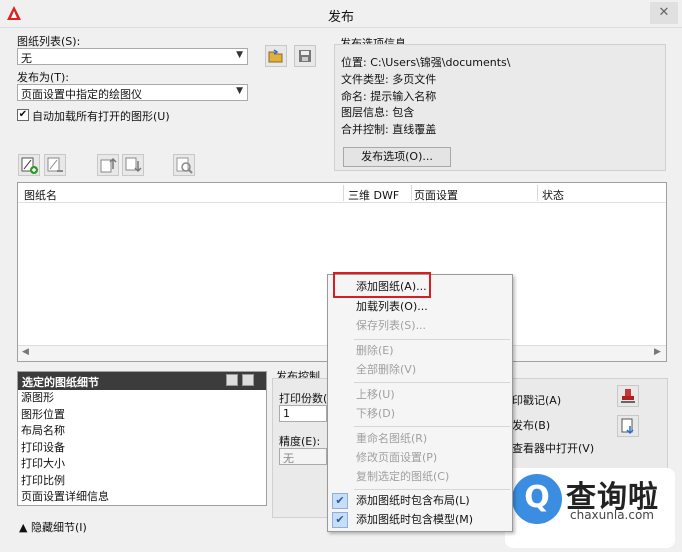 This screenshot has height=552, width=682. I want to click on window-title: 发布, so click(340, 17).